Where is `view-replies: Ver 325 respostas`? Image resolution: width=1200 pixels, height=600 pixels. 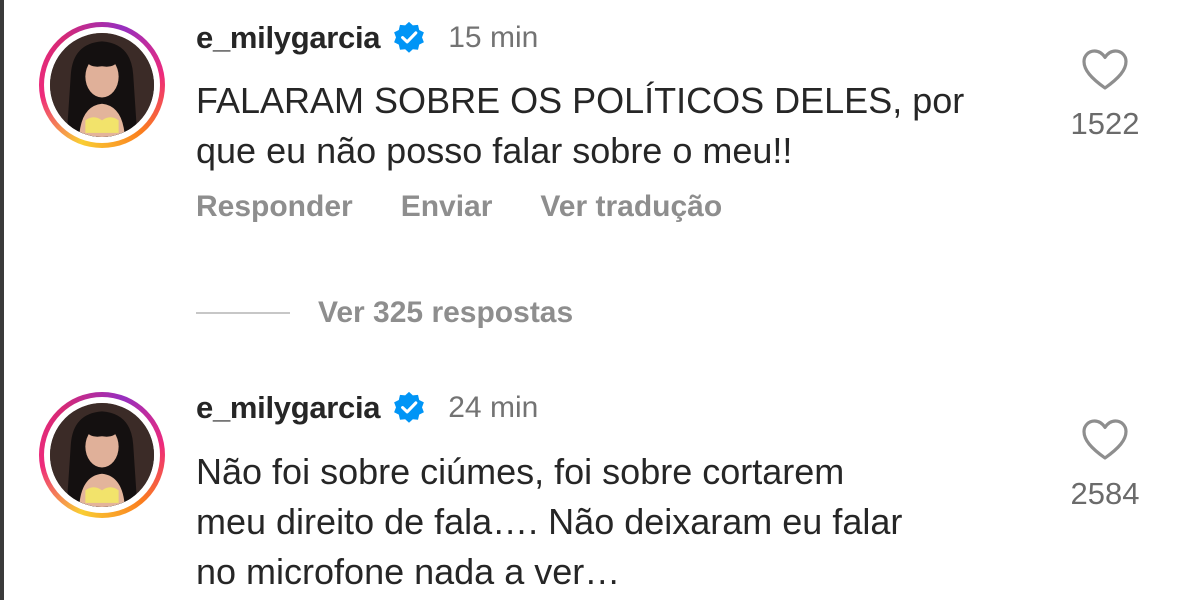
view-replies: Ver 325 respostas is located at coordinates (384, 313).